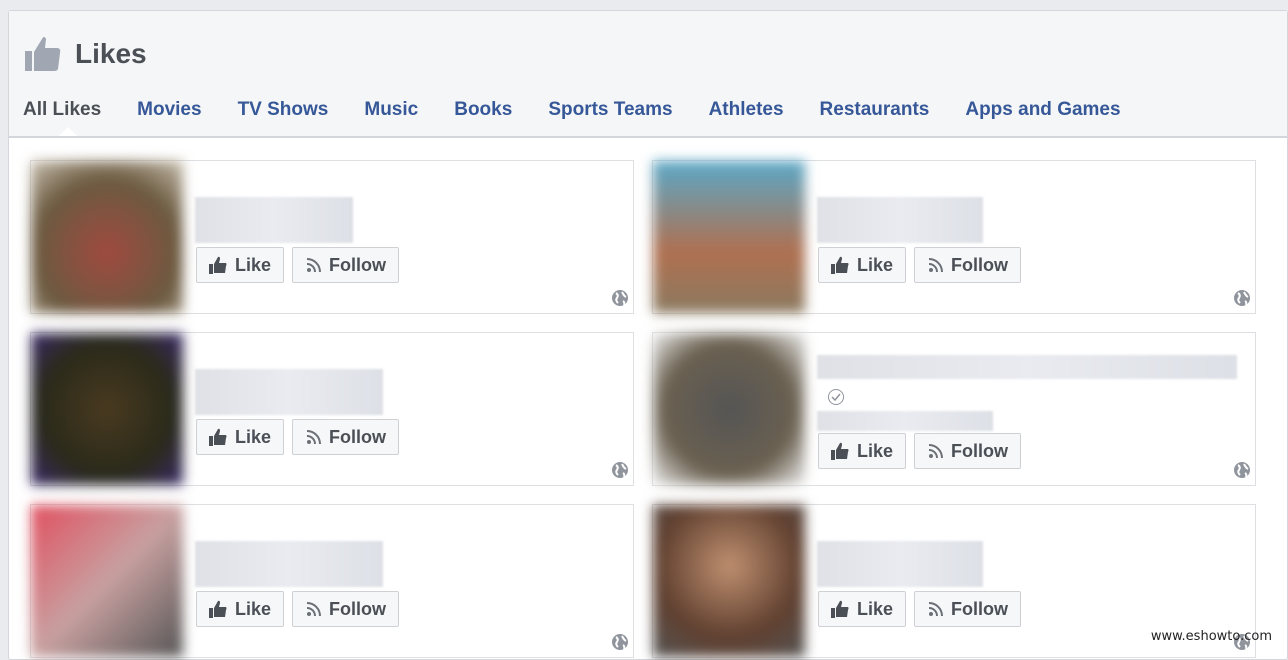 Image resolution: width=1288 pixels, height=660 pixels. What do you see at coordinates (746, 110) in the screenshot?
I see `tab-athletes: Athletes` at bounding box center [746, 110].